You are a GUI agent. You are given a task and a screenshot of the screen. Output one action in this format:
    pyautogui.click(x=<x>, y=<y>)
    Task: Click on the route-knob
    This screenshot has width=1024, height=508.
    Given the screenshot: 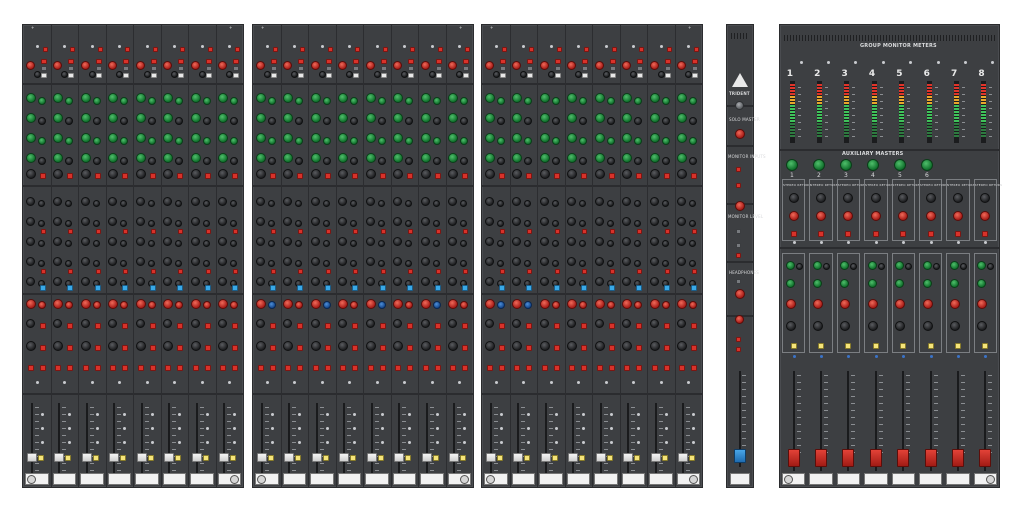 What is the action you would take?
    pyautogui.click(x=30, y=346)
    